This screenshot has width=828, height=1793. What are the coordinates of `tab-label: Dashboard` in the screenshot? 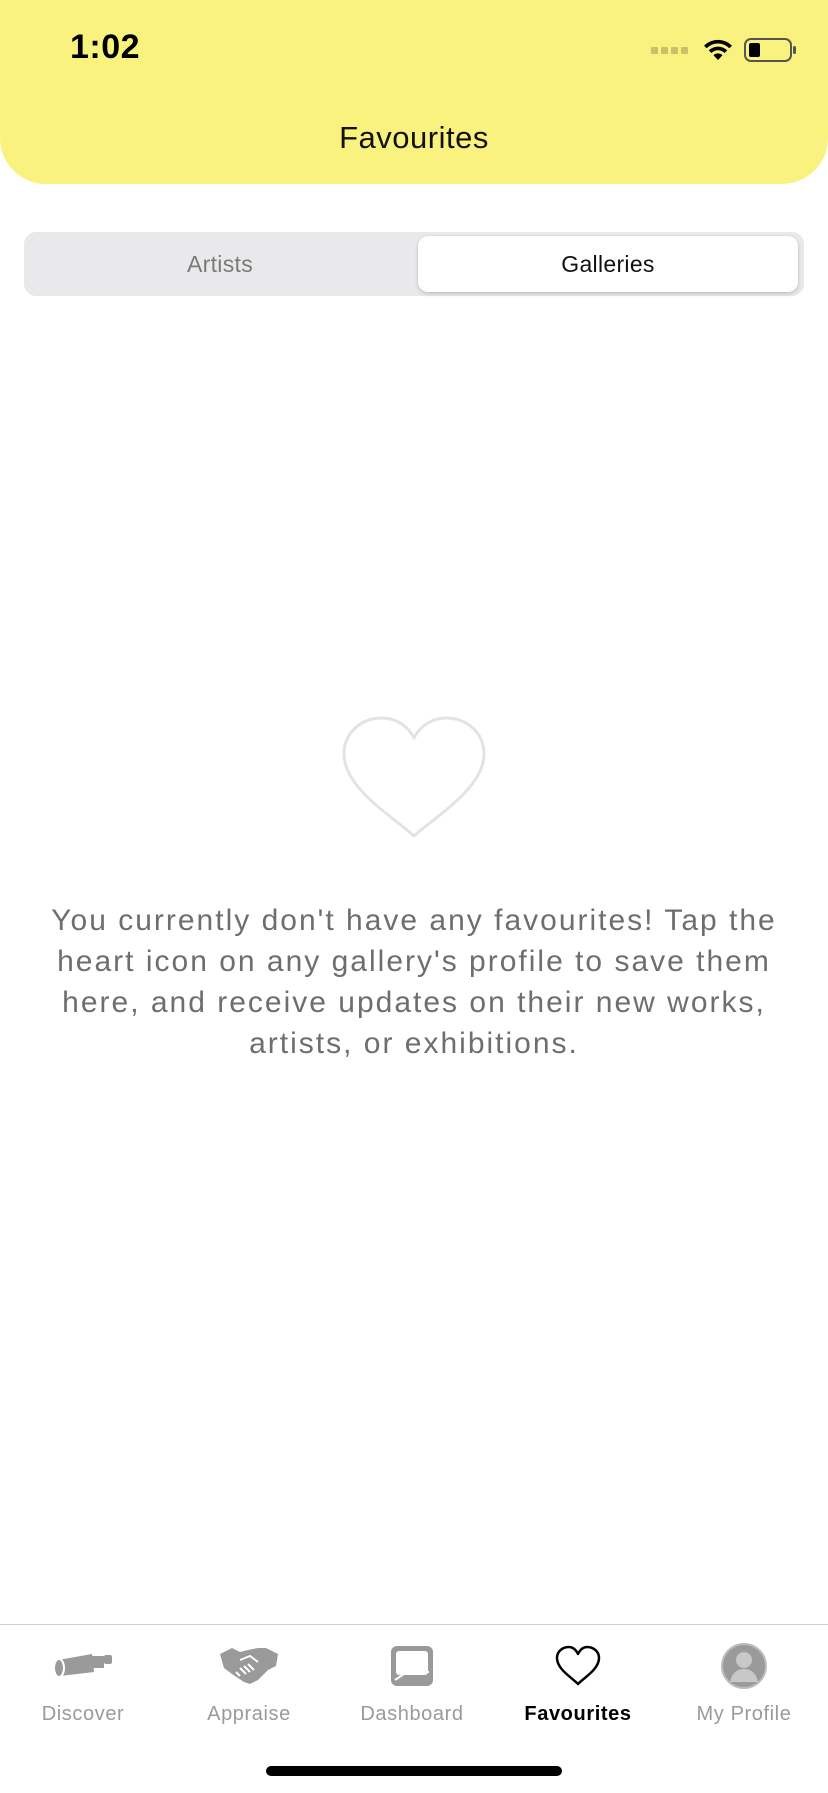 It's located at (412, 1714).